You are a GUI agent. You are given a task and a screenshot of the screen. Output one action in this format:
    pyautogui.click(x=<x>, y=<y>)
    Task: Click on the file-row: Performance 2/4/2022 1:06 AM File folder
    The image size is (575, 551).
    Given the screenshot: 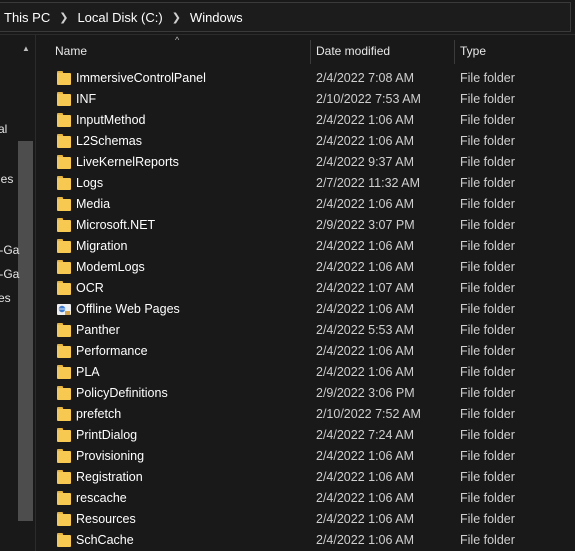 What is the action you would take?
    pyautogui.click(x=306, y=351)
    